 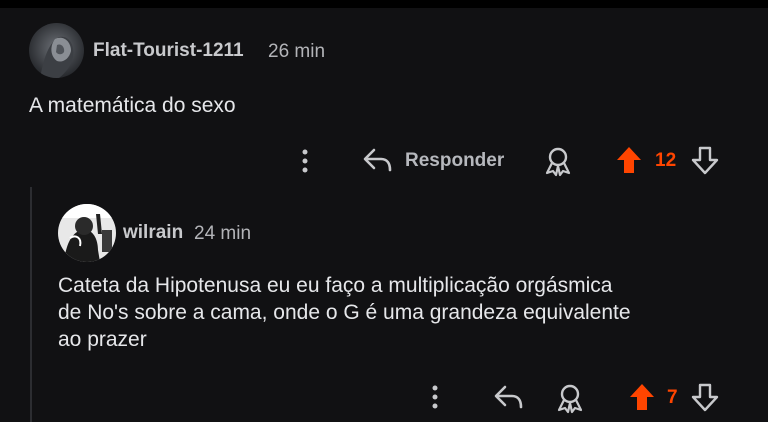 I want to click on vote-score: 12, so click(x=666, y=160).